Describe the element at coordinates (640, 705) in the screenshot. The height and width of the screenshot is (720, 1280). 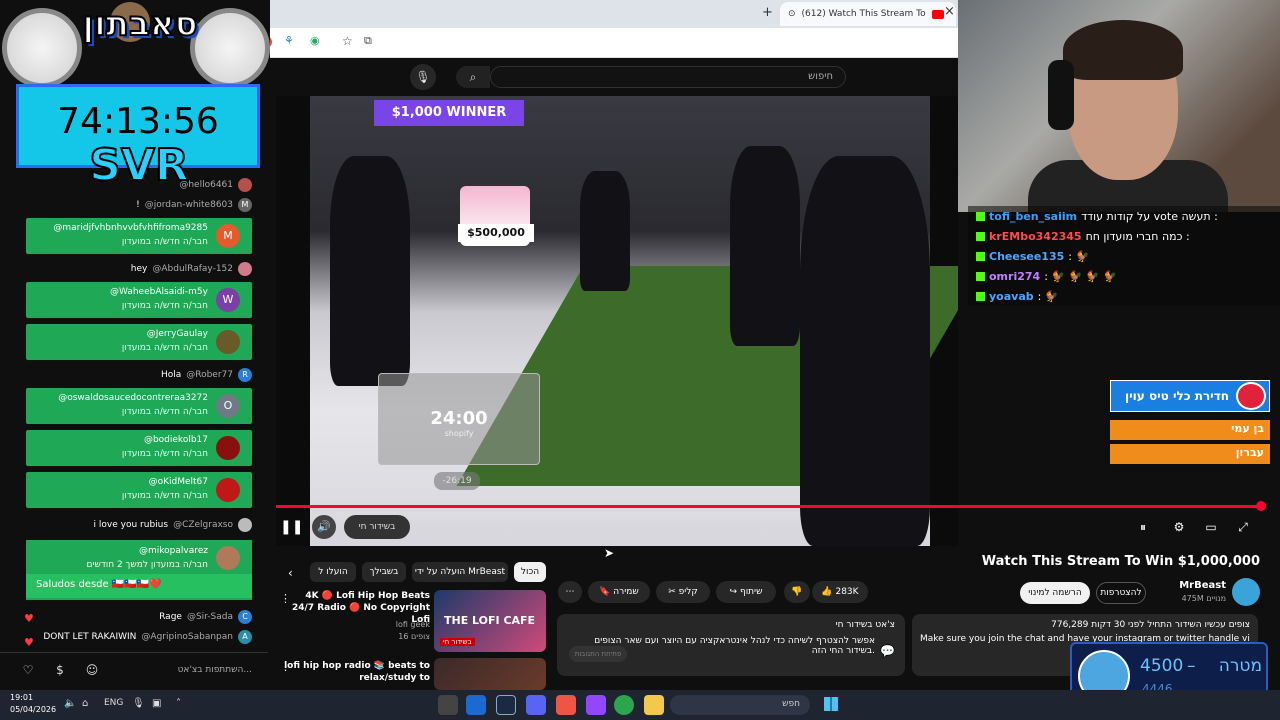
I see `windows-taskbar: 19:01 05/04/2026 🔈 ⌂ ENG 🎙 ▣ ˄ חפש` at that location.